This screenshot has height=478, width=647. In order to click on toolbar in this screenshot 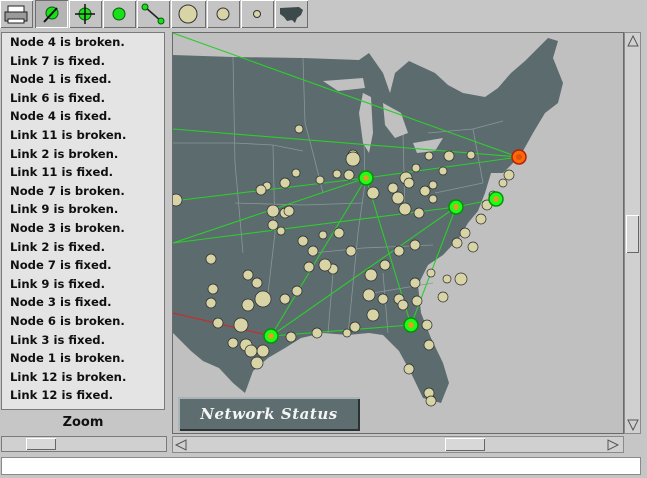, I will do `click(323, 14)`.